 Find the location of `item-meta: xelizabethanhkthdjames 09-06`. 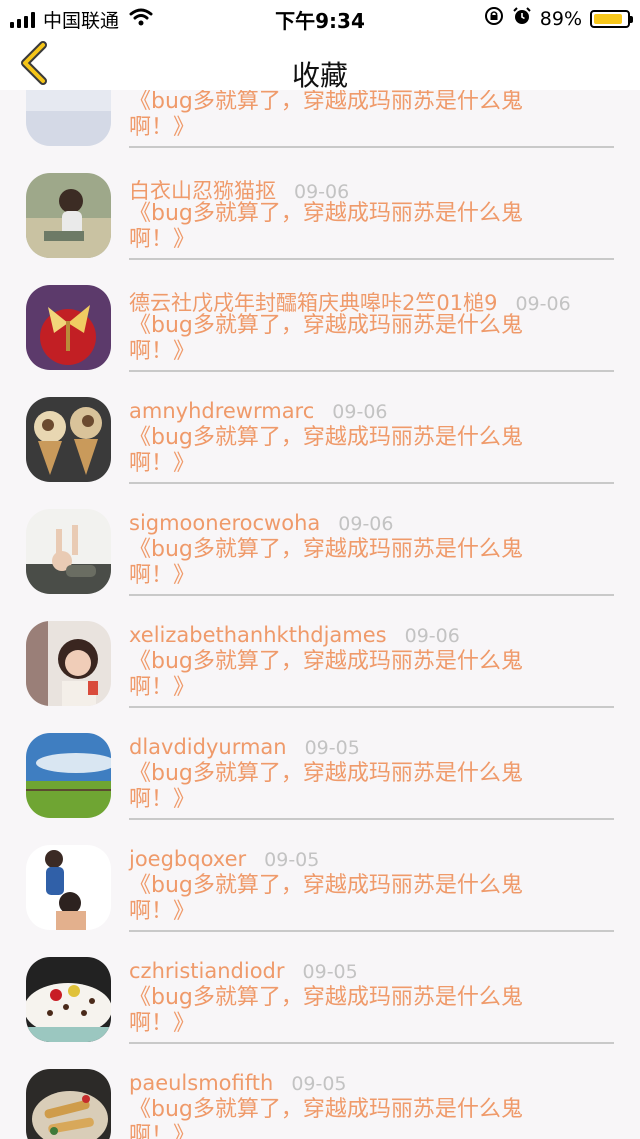

item-meta: xelizabethanhkthdjames 09-06 is located at coordinates (294, 635).